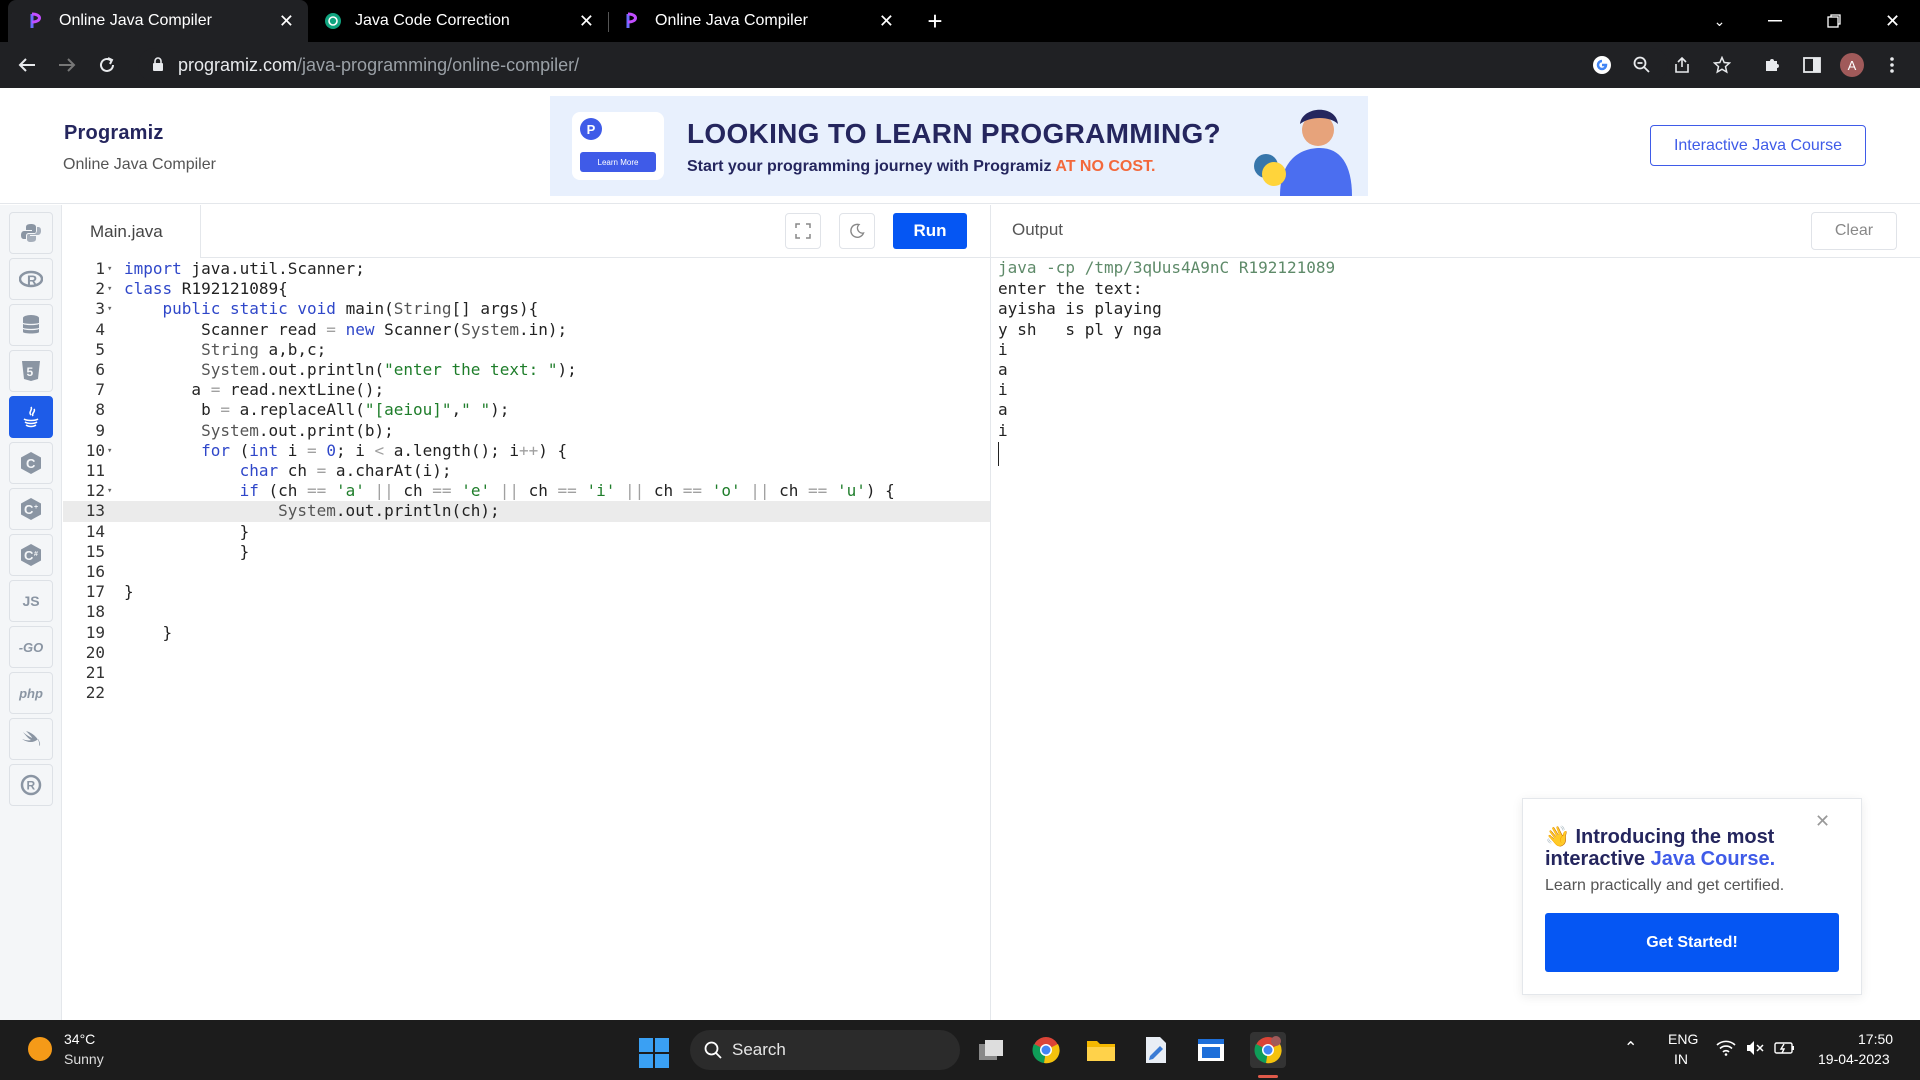 The image size is (1920, 1080). Describe the element at coordinates (79, 1039) in the screenshot. I see `weather-temperature: 34°C` at that location.